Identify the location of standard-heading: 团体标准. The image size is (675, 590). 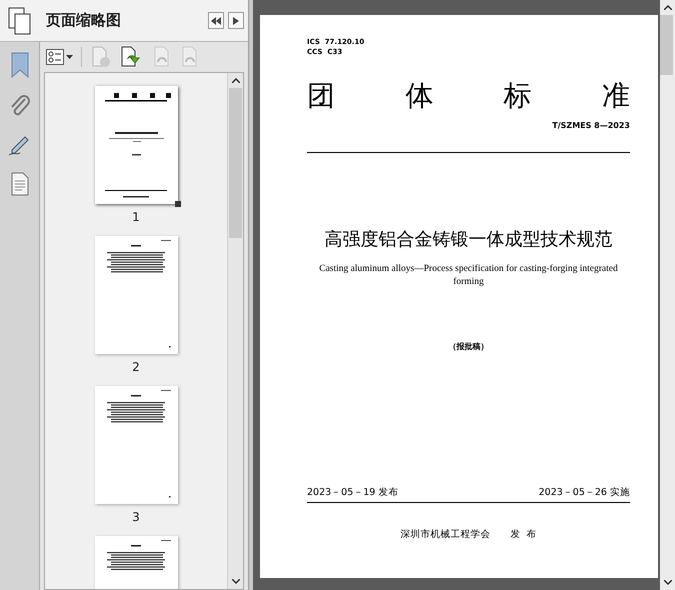
(468, 96).